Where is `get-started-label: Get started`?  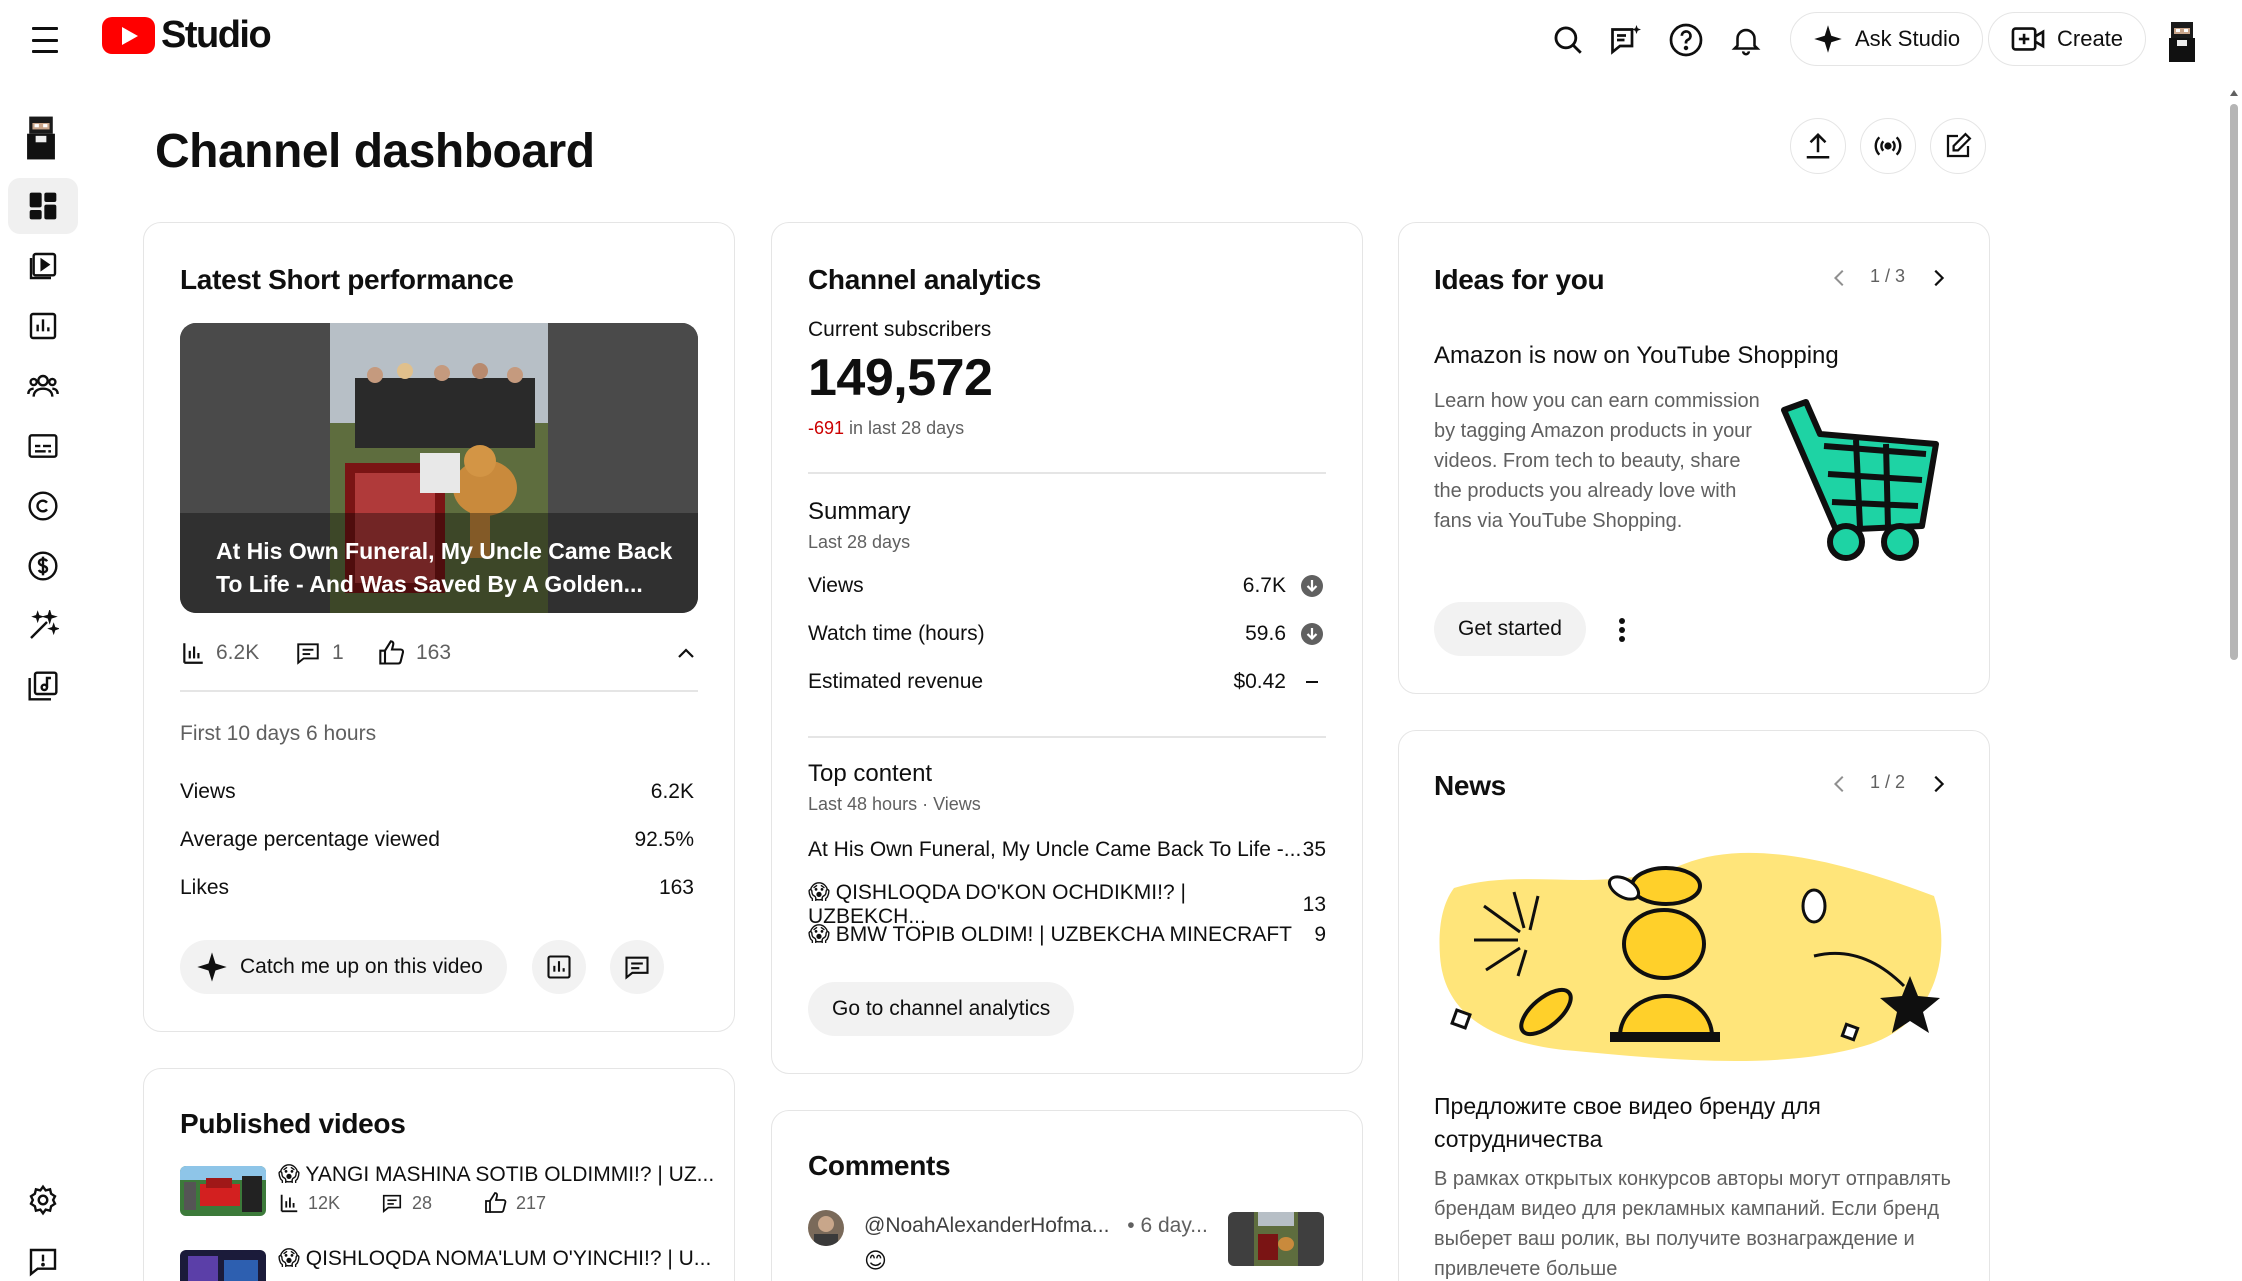
get-started-label: Get started is located at coordinates (1510, 628).